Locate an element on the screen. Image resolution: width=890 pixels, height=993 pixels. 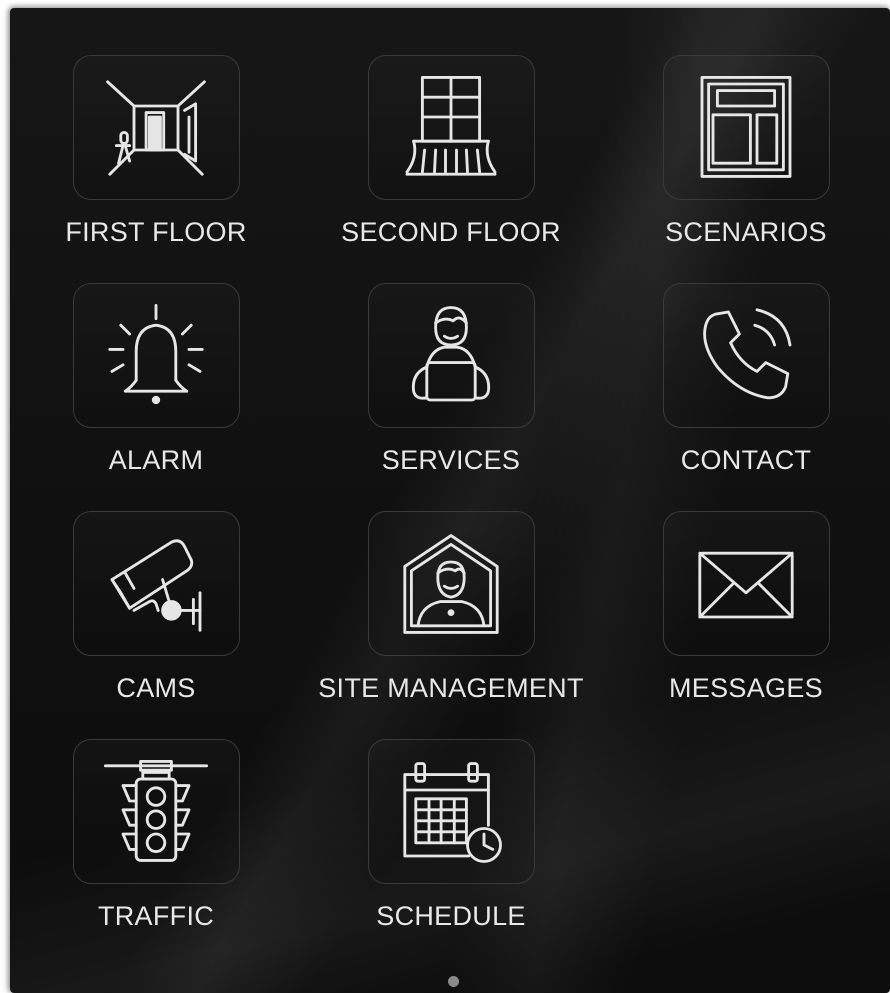
person-laptop-icon is located at coordinates (451, 353).